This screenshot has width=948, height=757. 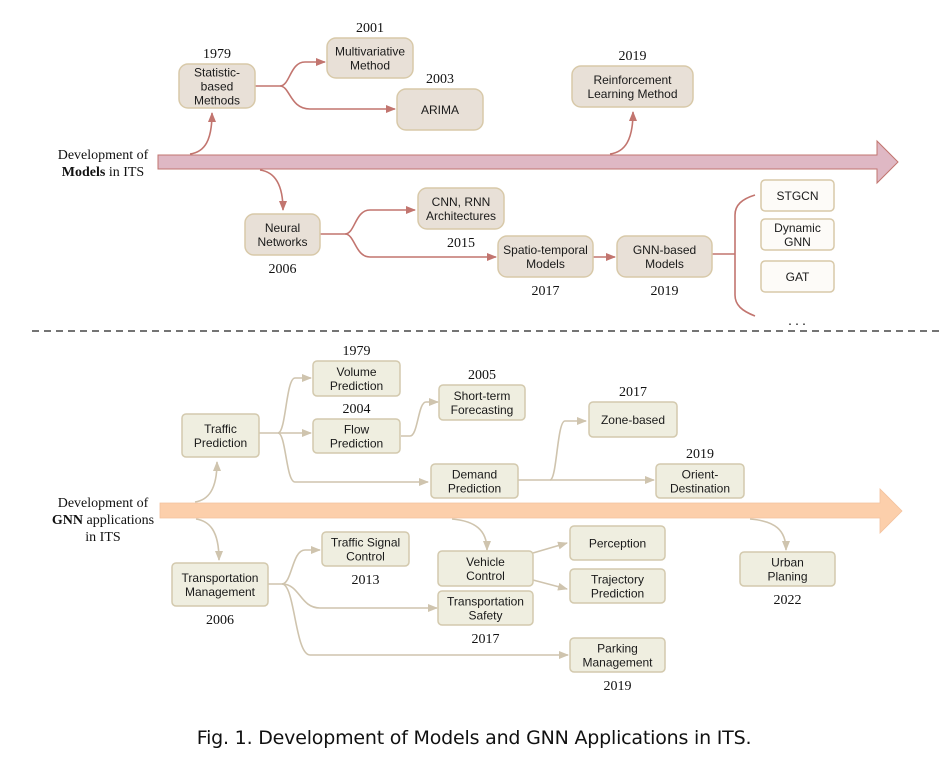 I want to click on node-label-line: Transportation, so click(x=485, y=602).